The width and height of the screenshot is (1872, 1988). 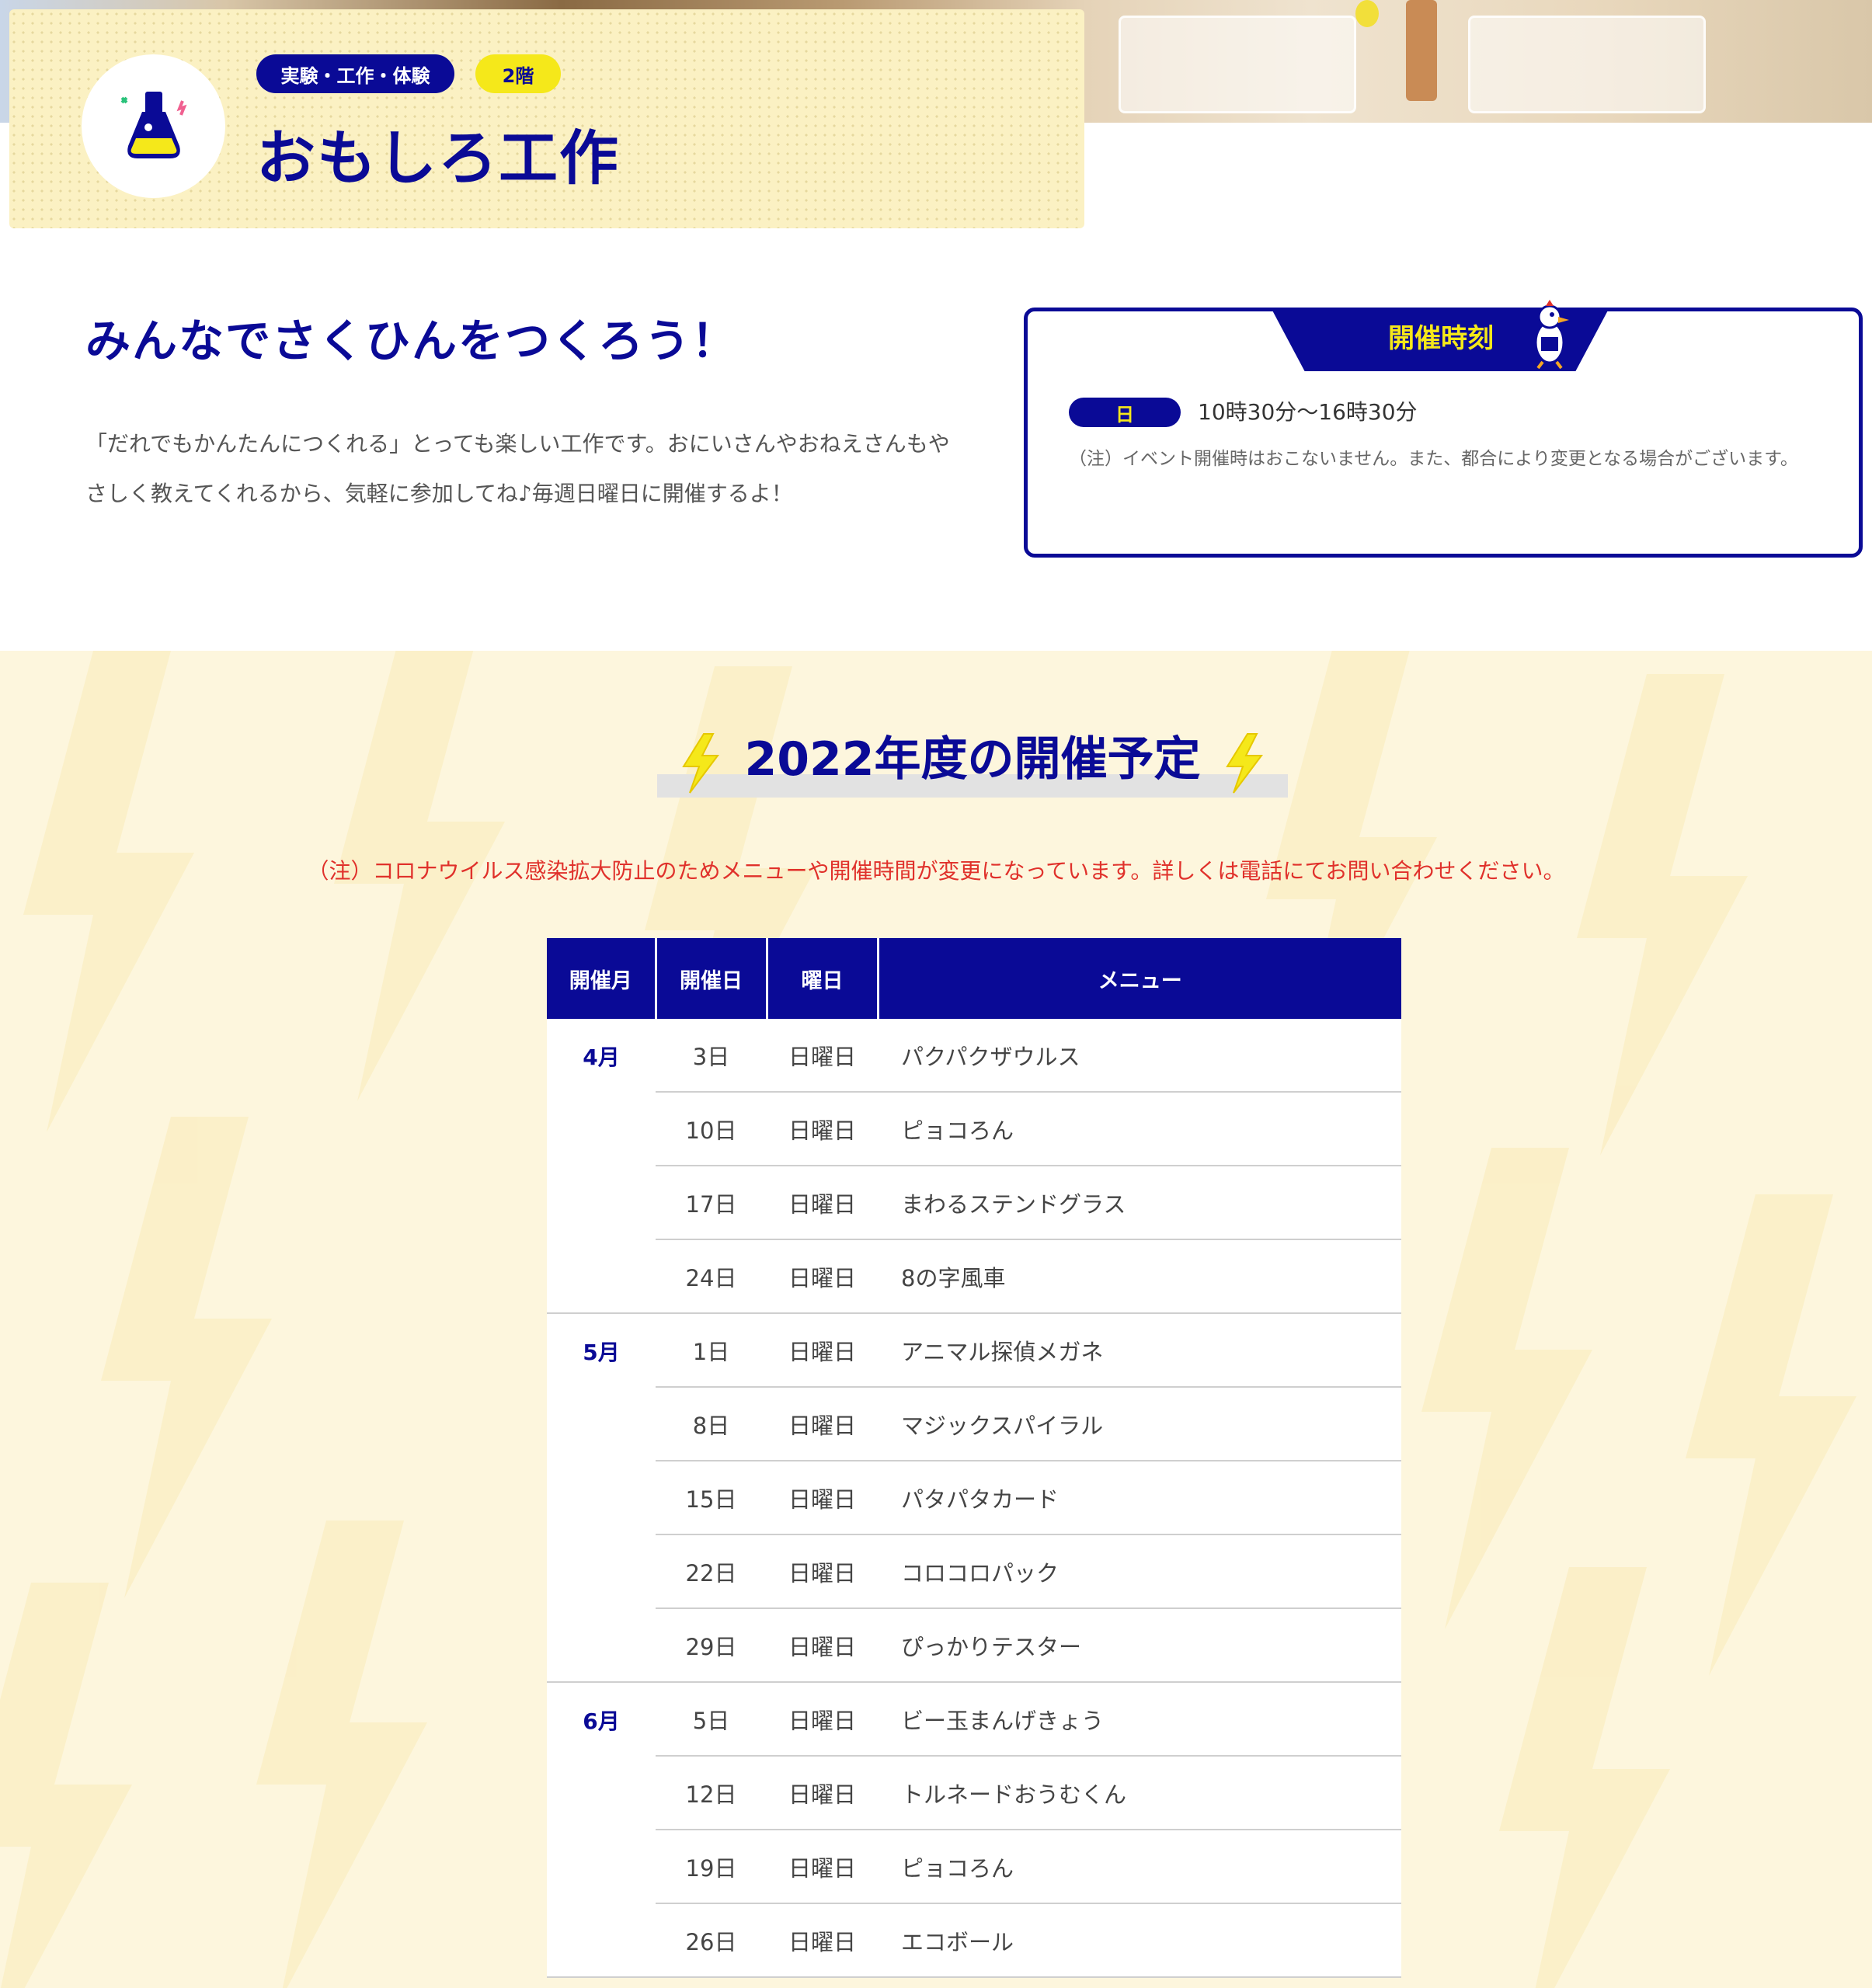 What do you see at coordinates (438, 158) in the screenshot?
I see `page-title: おもしろ工作` at bounding box center [438, 158].